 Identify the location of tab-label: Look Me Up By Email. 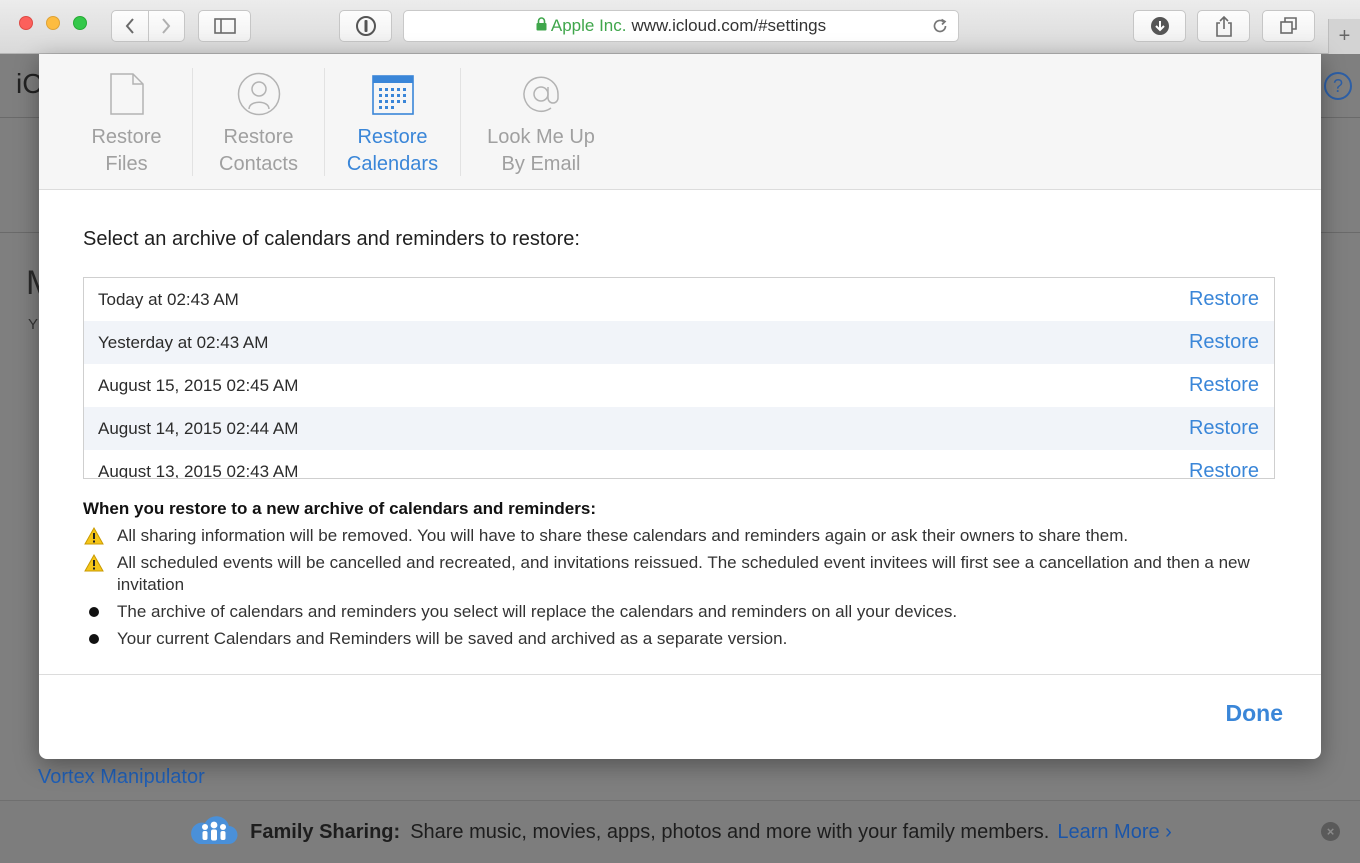
(541, 150).